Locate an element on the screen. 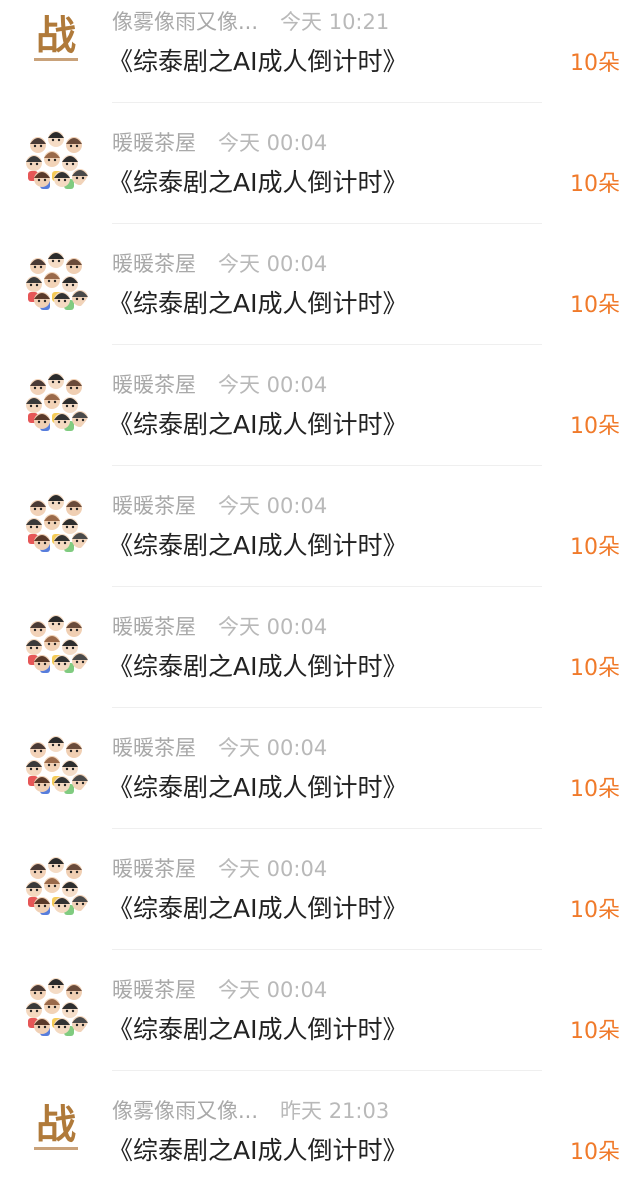 The image size is (640, 1183). gift-record-row: 战 像雾像雨又像... 今天 10:21 《综泰剧之AI成人倒计时》 10朵 is located at coordinates (320, 62).